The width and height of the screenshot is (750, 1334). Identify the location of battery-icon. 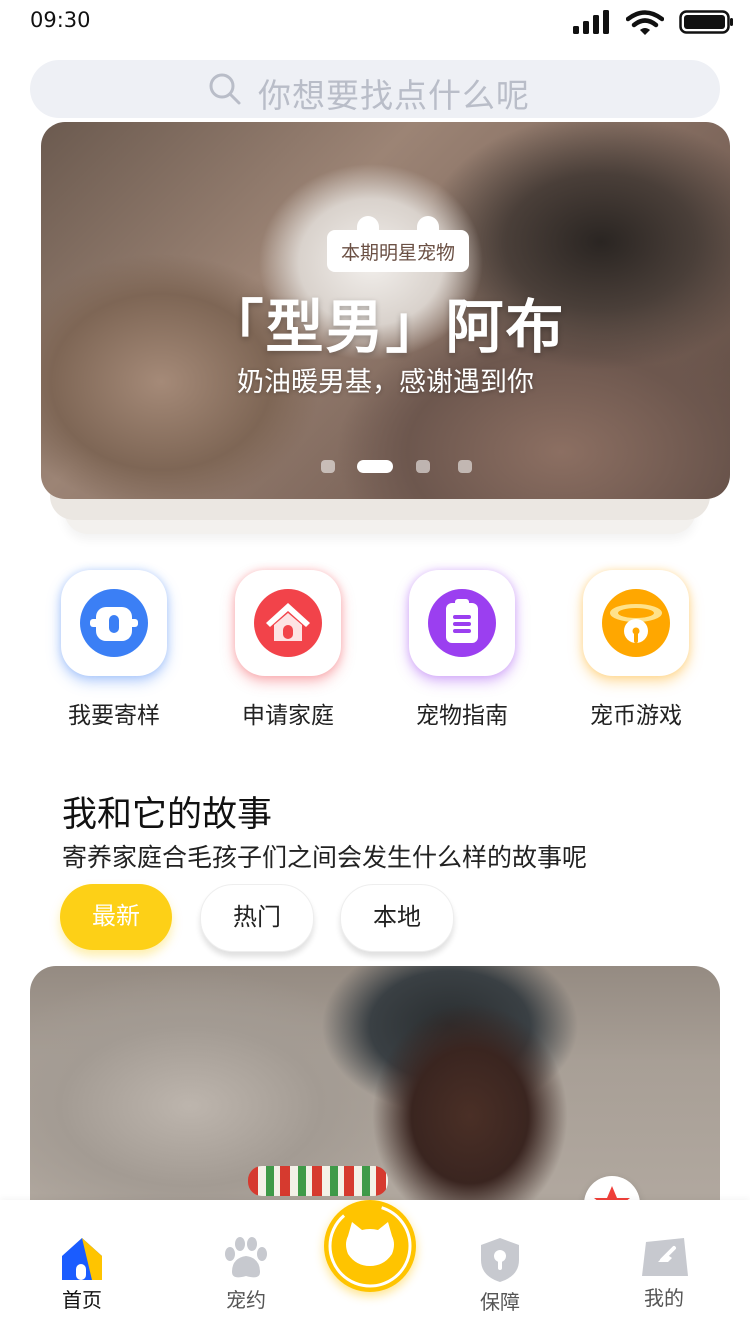
(706, 22).